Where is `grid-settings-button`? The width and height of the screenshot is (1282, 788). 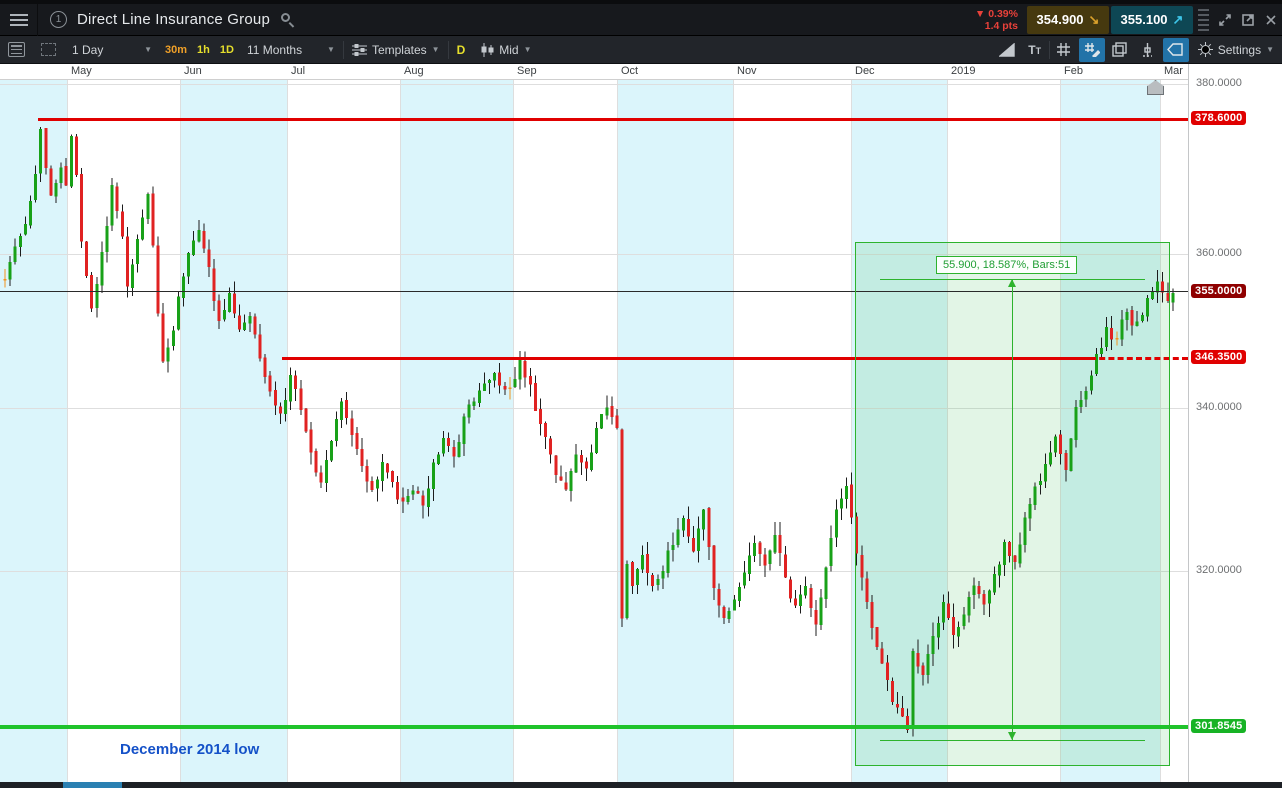 grid-settings-button is located at coordinates (1064, 50).